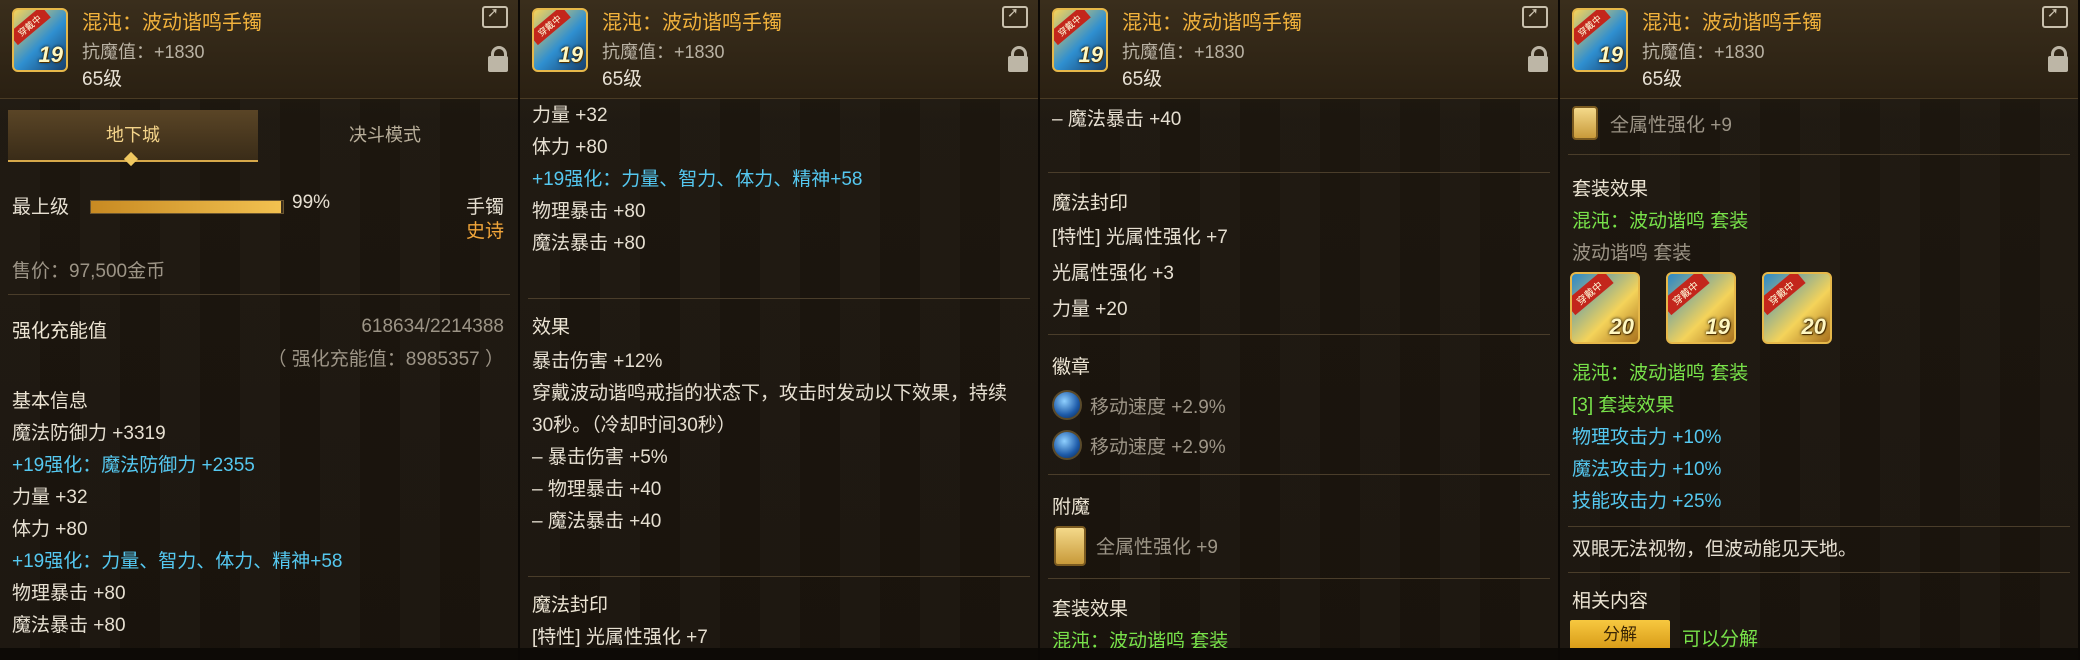 The height and width of the screenshot is (660, 2080). What do you see at coordinates (1610, 189) in the screenshot?
I see `set-title: 套装效果` at bounding box center [1610, 189].